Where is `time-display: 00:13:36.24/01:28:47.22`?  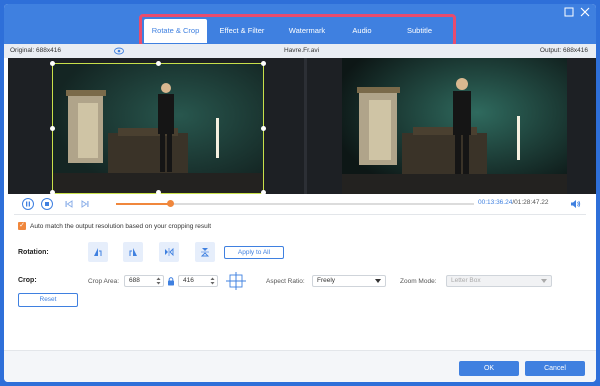
time-display: 00:13:36.24/01:28:47.22 is located at coordinates (513, 202).